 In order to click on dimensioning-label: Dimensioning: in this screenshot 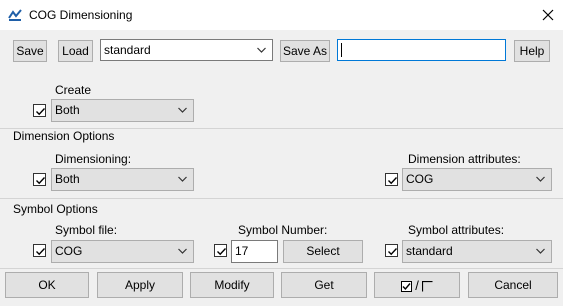, I will do `click(93, 159)`.